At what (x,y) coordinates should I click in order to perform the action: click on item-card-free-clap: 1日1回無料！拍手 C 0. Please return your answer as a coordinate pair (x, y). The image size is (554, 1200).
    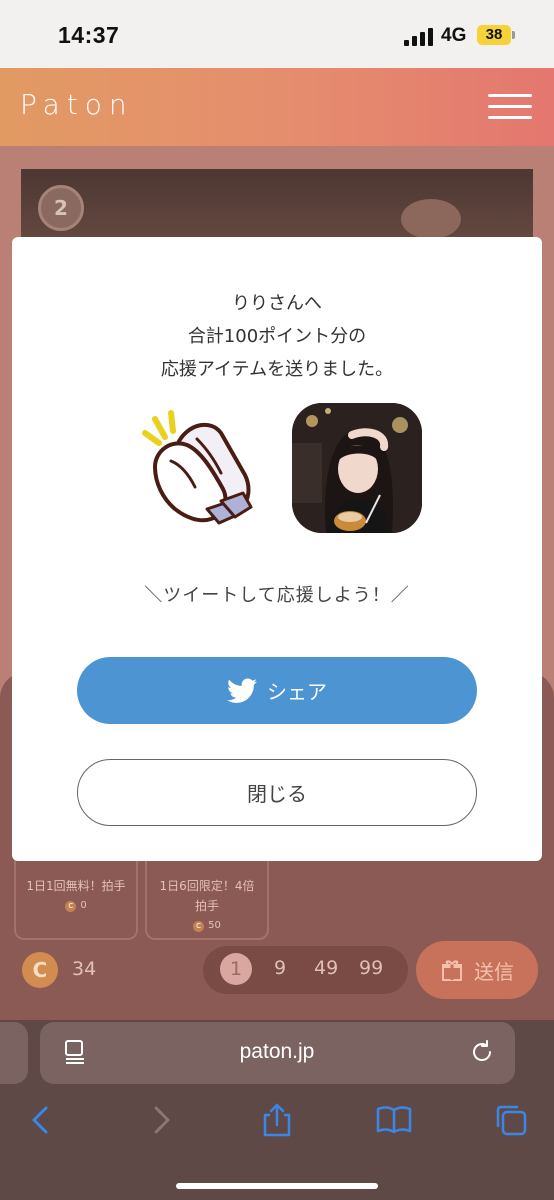
    Looking at the image, I should click on (76, 900).